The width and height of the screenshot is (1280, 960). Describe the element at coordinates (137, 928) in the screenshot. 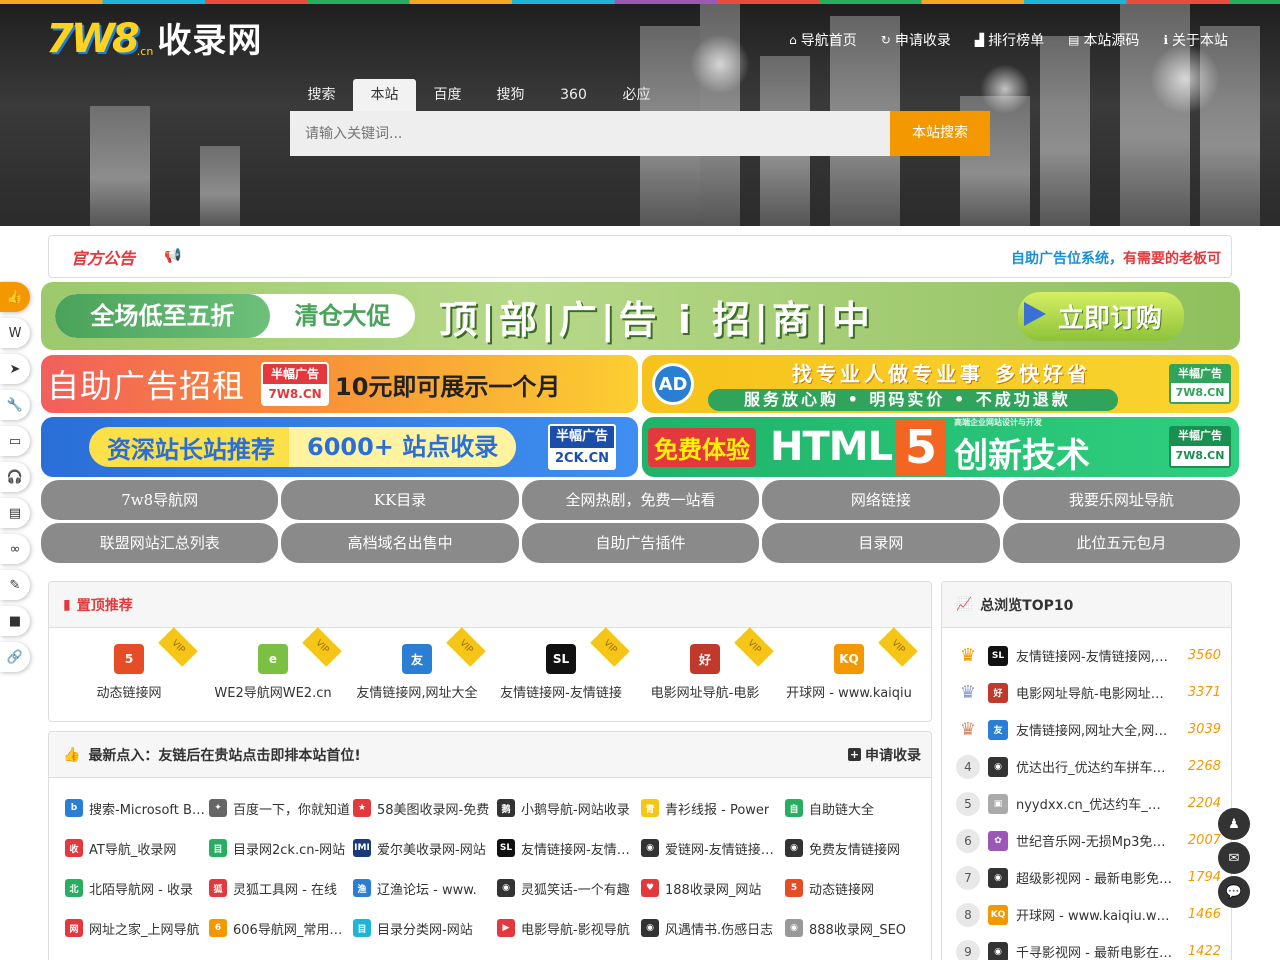

I see `latest-link-item: 网网址之家_上网导航` at that location.